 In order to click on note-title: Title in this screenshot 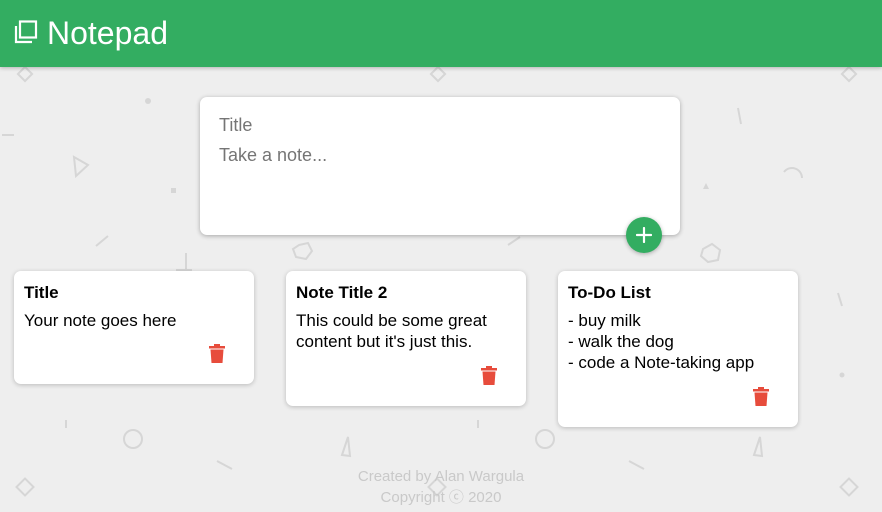, I will do `click(41, 292)`.